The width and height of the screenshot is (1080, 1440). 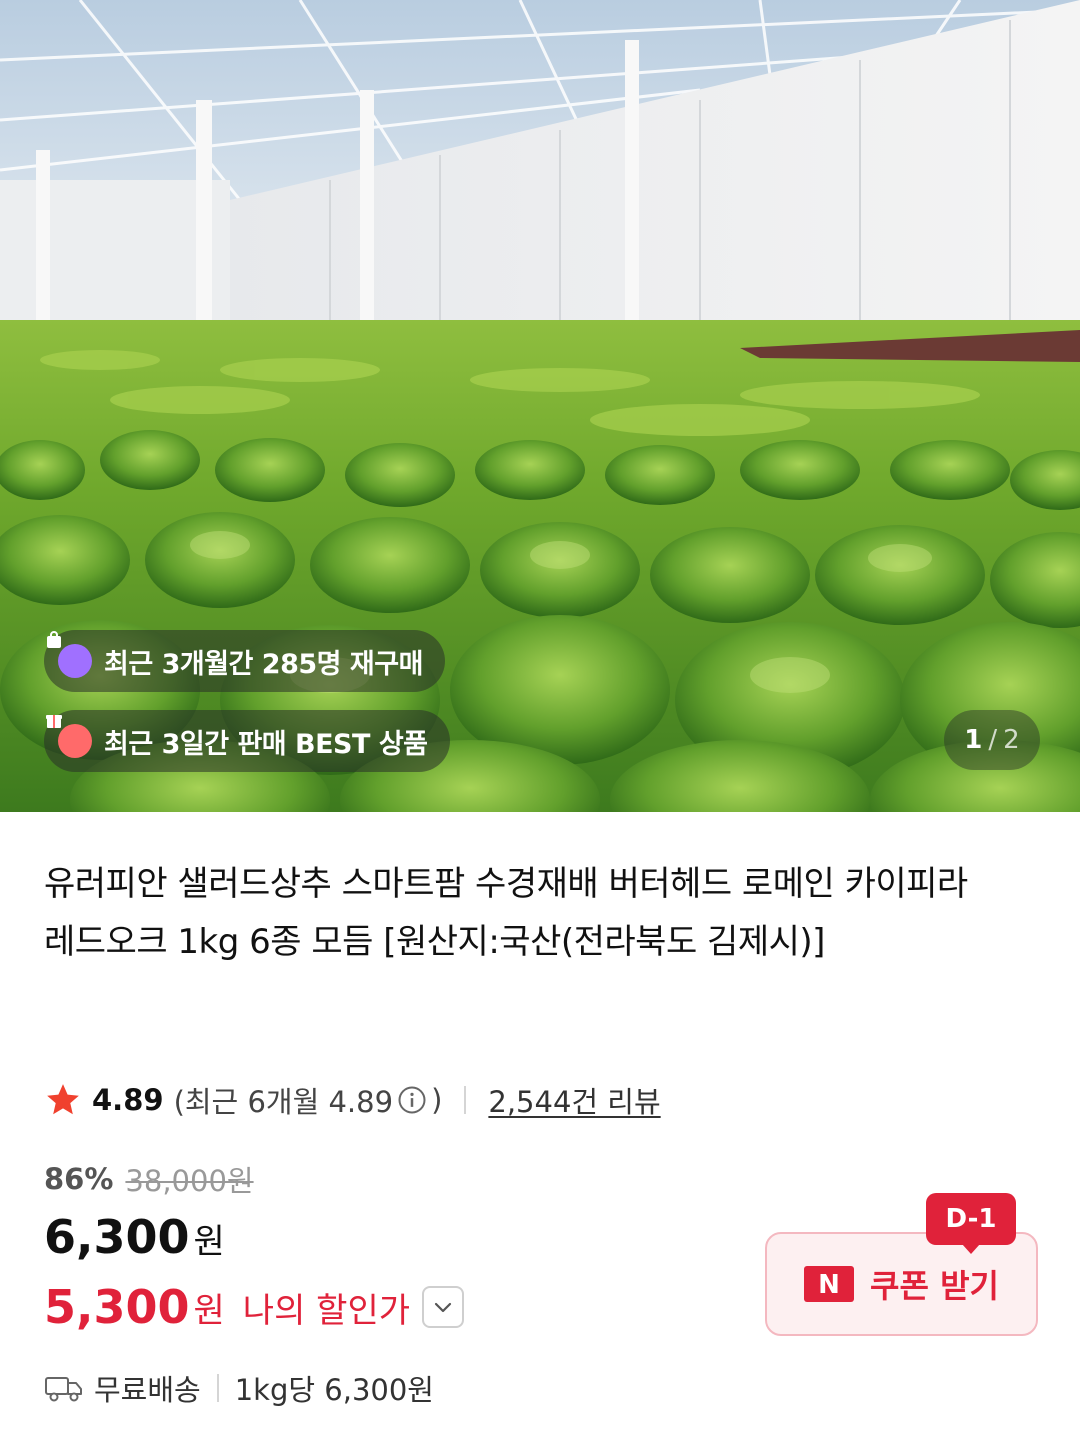 What do you see at coordinates (209, 1242) in the screenshot?
I see `sale-price-unit: 원` at bounding box center [209, 1242].